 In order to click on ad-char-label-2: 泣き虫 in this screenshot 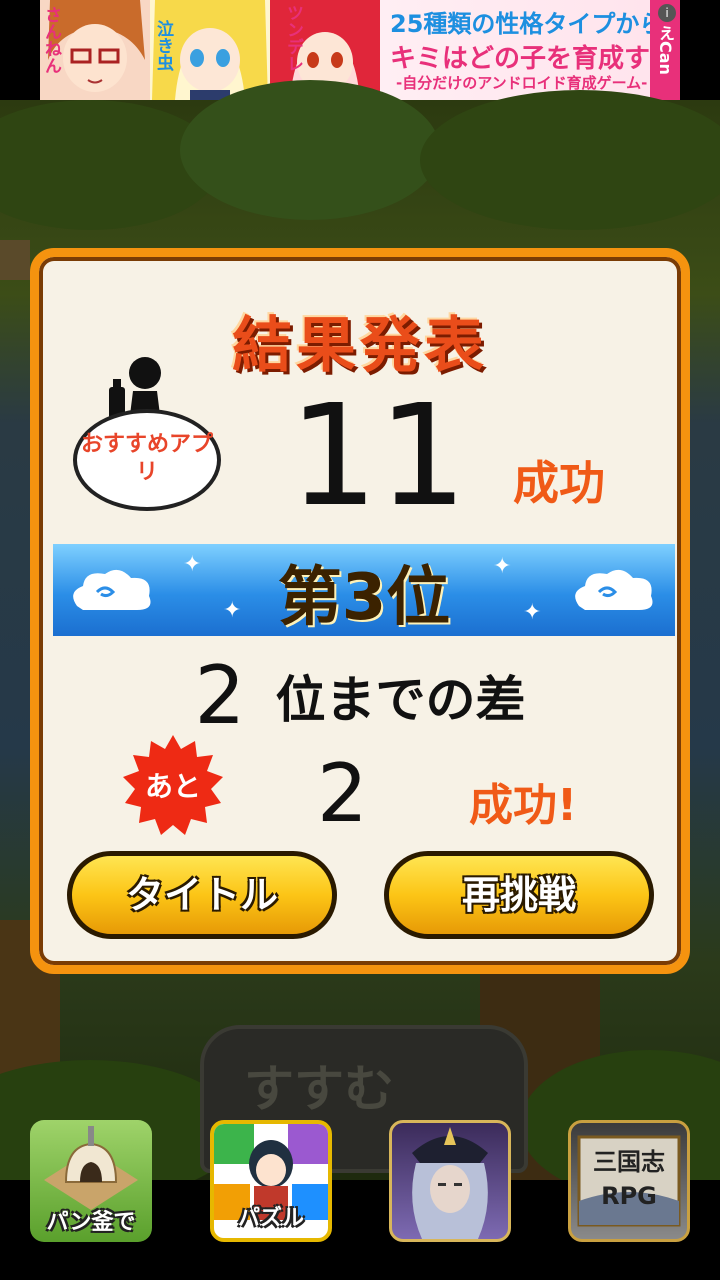, I will do `click(163, 45)`.